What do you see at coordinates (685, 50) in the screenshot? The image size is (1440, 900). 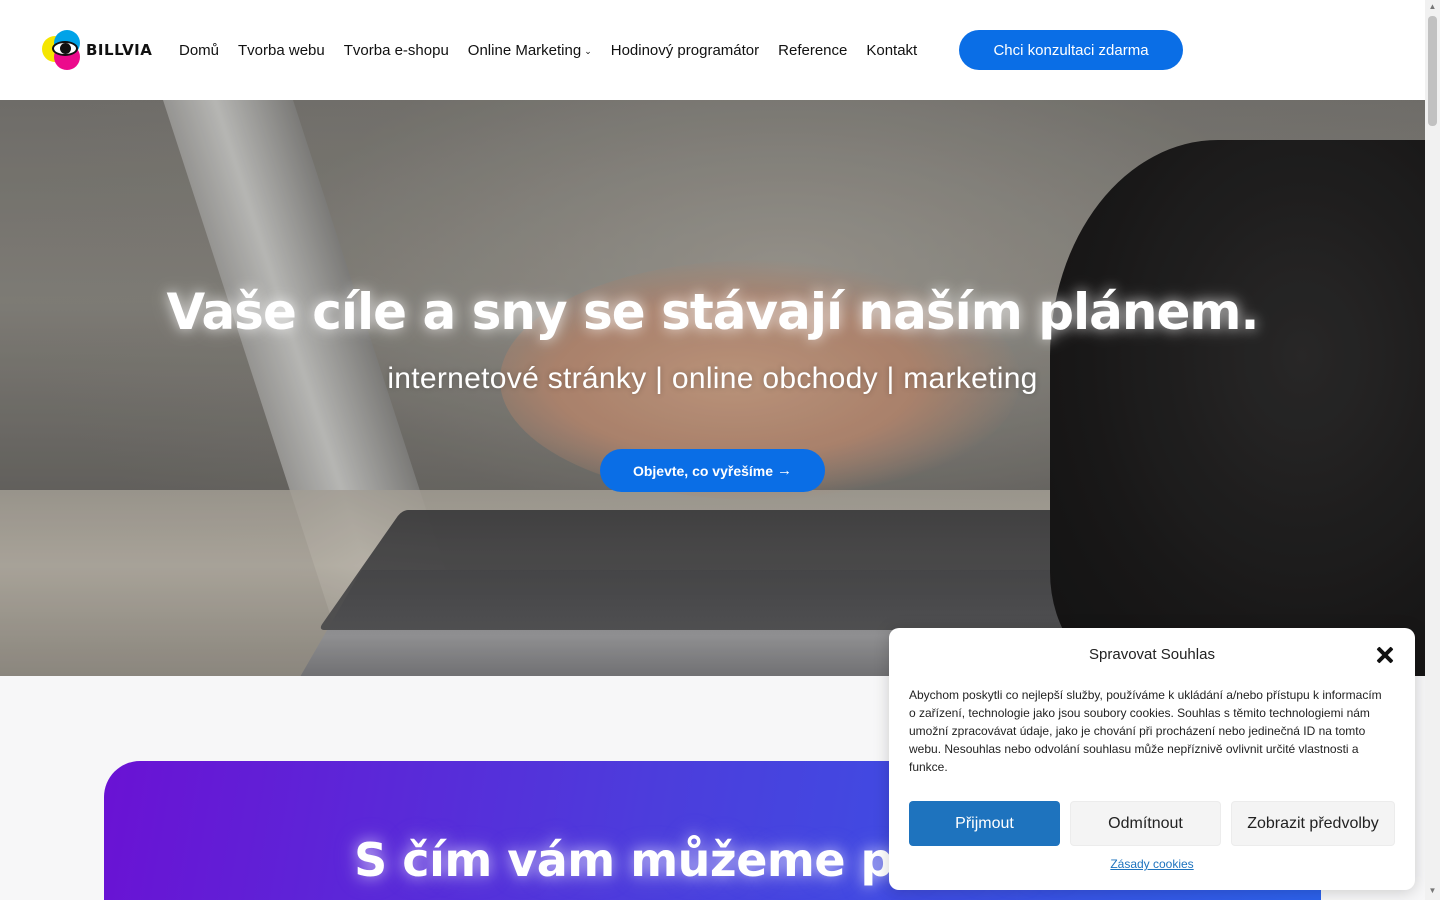 I see `nav-item-hodinovy-programator: Hodinový programátor` at bounding box center [685, 50].